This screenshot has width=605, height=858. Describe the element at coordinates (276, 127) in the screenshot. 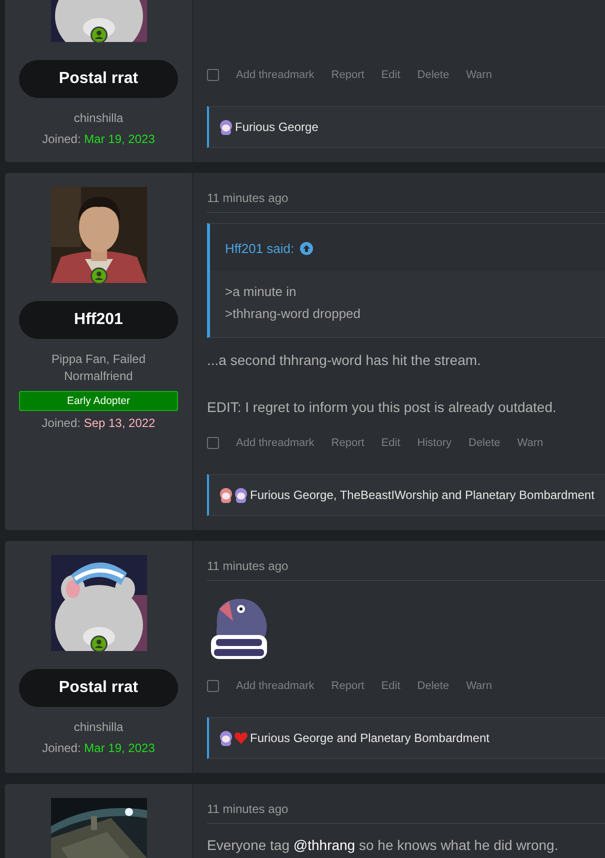

I see `reactions-link: Furious George` at that location.